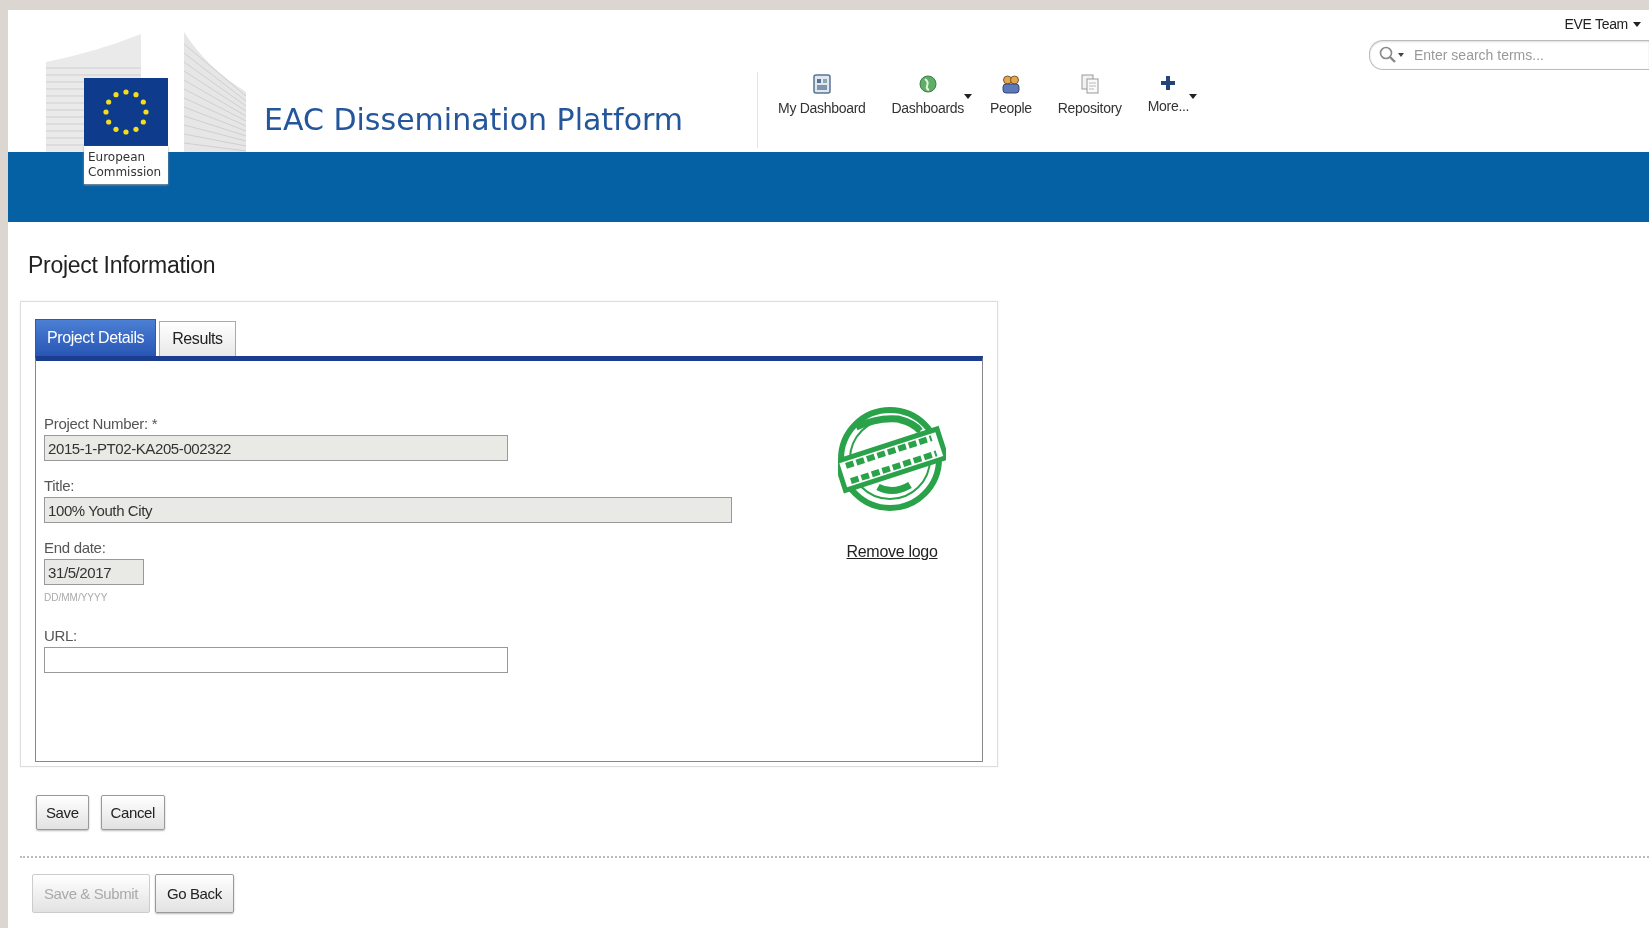  What do you see at coordinates (927, 84) in the screenshot?
I see `globe-icon` at bounding box center [927, 84].